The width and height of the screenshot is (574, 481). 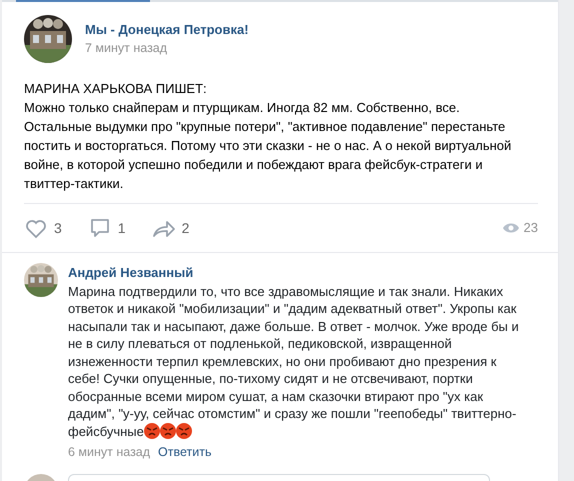 What do you see at coordinates (167, 30) in the screenshot?
I see `author-name: Мы - Донецкая Петровка!` at bounding box center [167, 30].